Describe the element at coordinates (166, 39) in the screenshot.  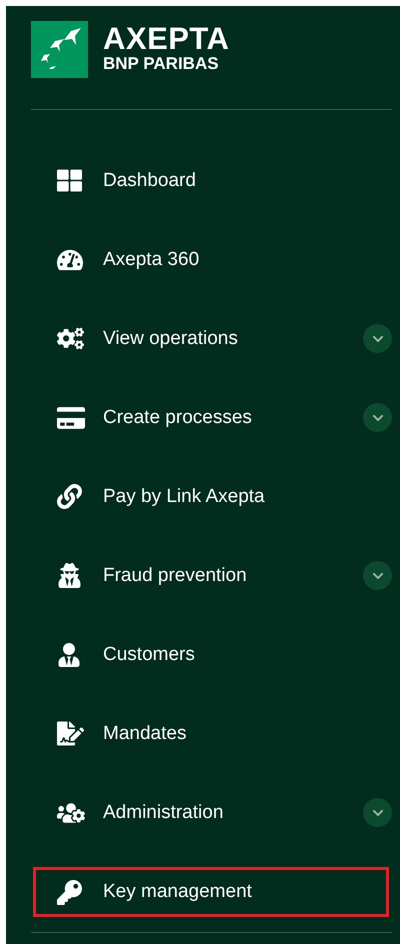
I see `brand-name: AXEPTA` at that location.